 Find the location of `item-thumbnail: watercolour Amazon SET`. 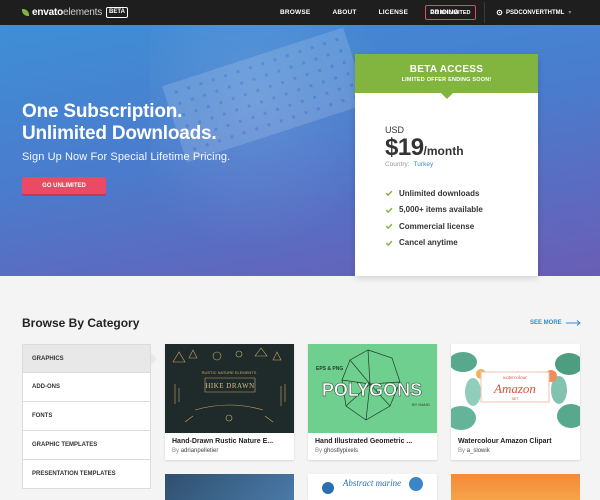

item-thumbnail: watercolour Amazon SET is located at coordinates (515, 388).